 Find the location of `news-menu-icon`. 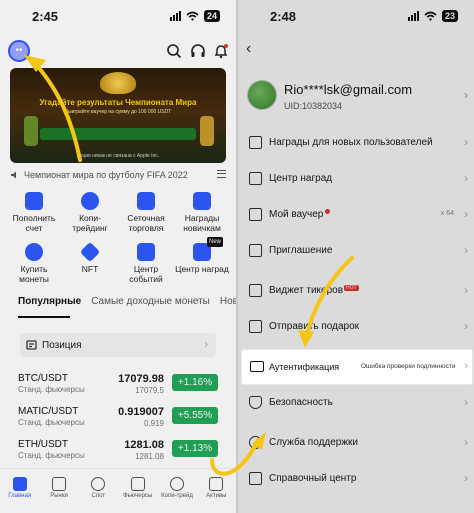

news-menu-icon is located at coordinates (221, 174).